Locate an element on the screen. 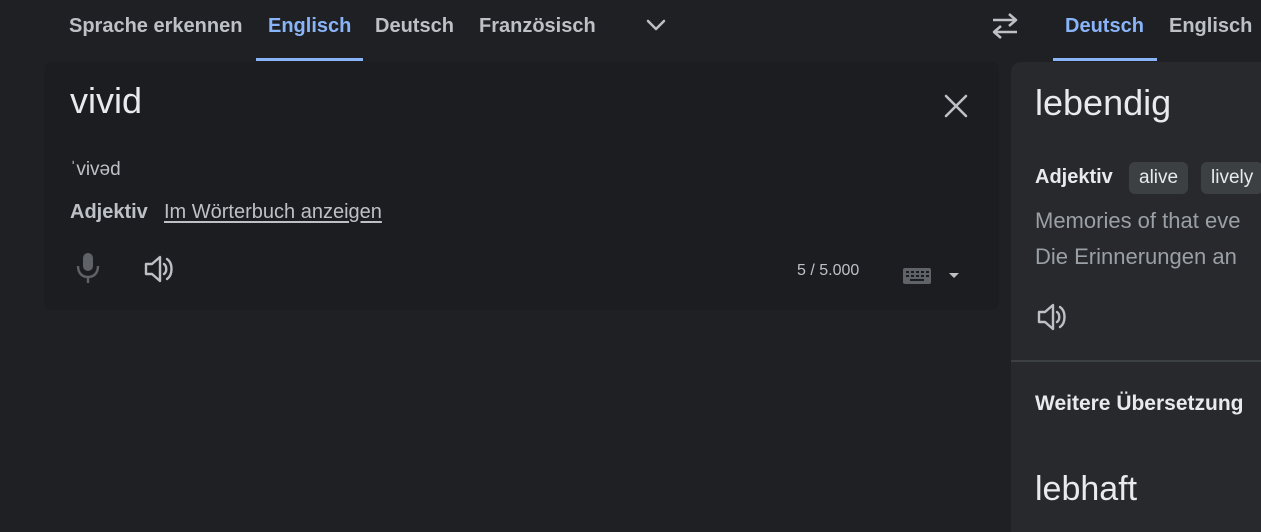  synonym-chip: alive is located at coordinates (1159, 178).